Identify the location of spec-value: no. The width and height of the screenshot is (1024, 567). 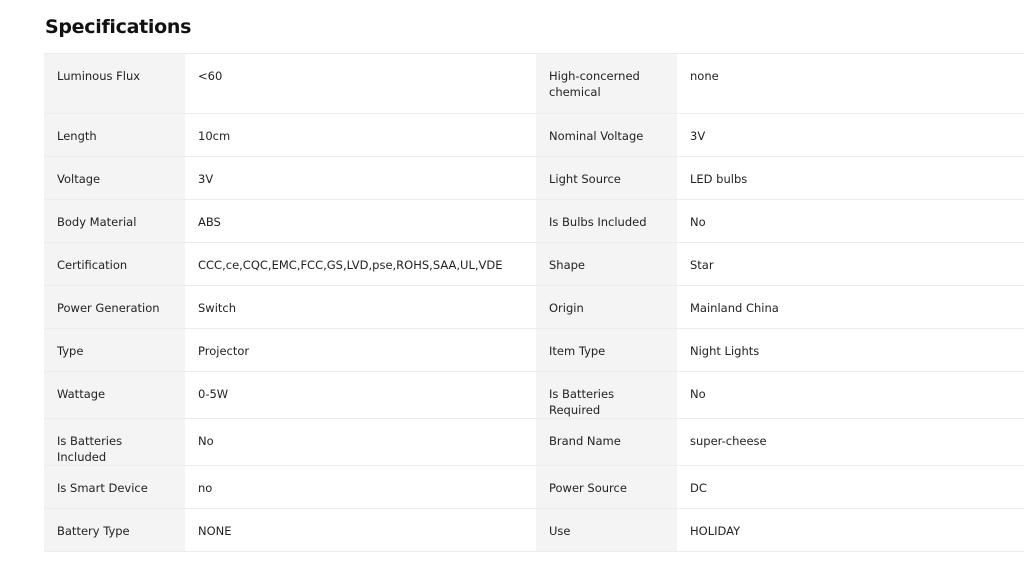
(360, 487).